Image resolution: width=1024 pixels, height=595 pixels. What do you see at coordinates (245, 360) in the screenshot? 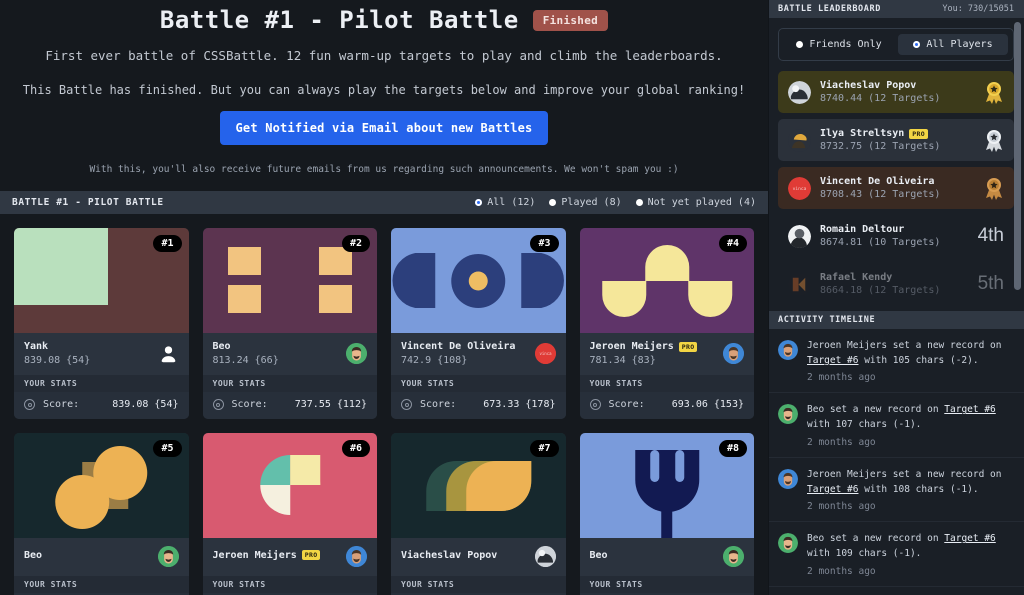
I see `owner-score: 813.24 {66}` at bounding box center [245, 360].